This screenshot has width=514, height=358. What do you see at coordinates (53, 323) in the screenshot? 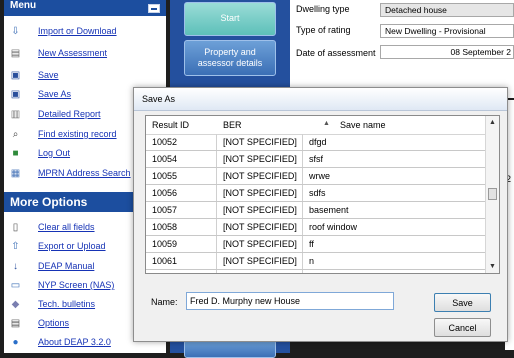
I see `menu-item-label: Options` at bounding box center [53, 323].